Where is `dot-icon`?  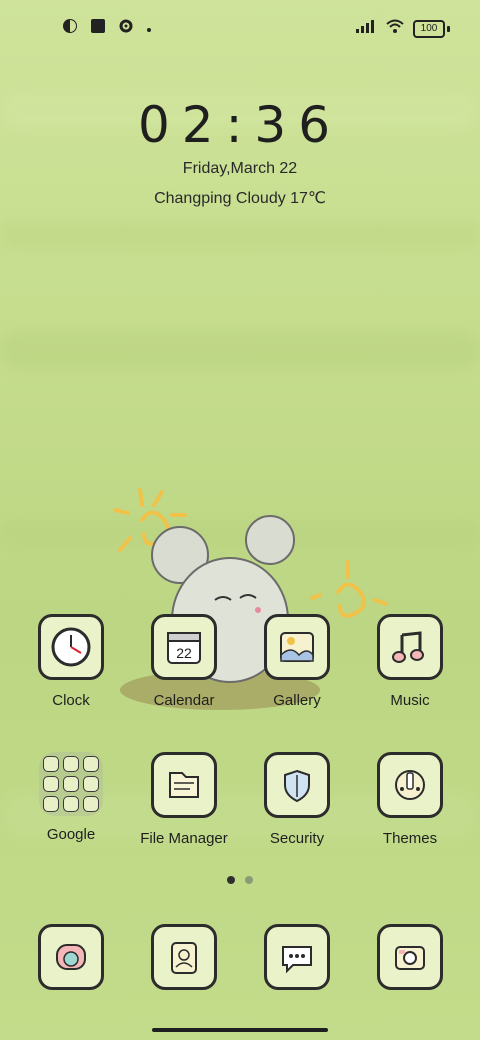
dot-icon is located at coordinates (149, 29).